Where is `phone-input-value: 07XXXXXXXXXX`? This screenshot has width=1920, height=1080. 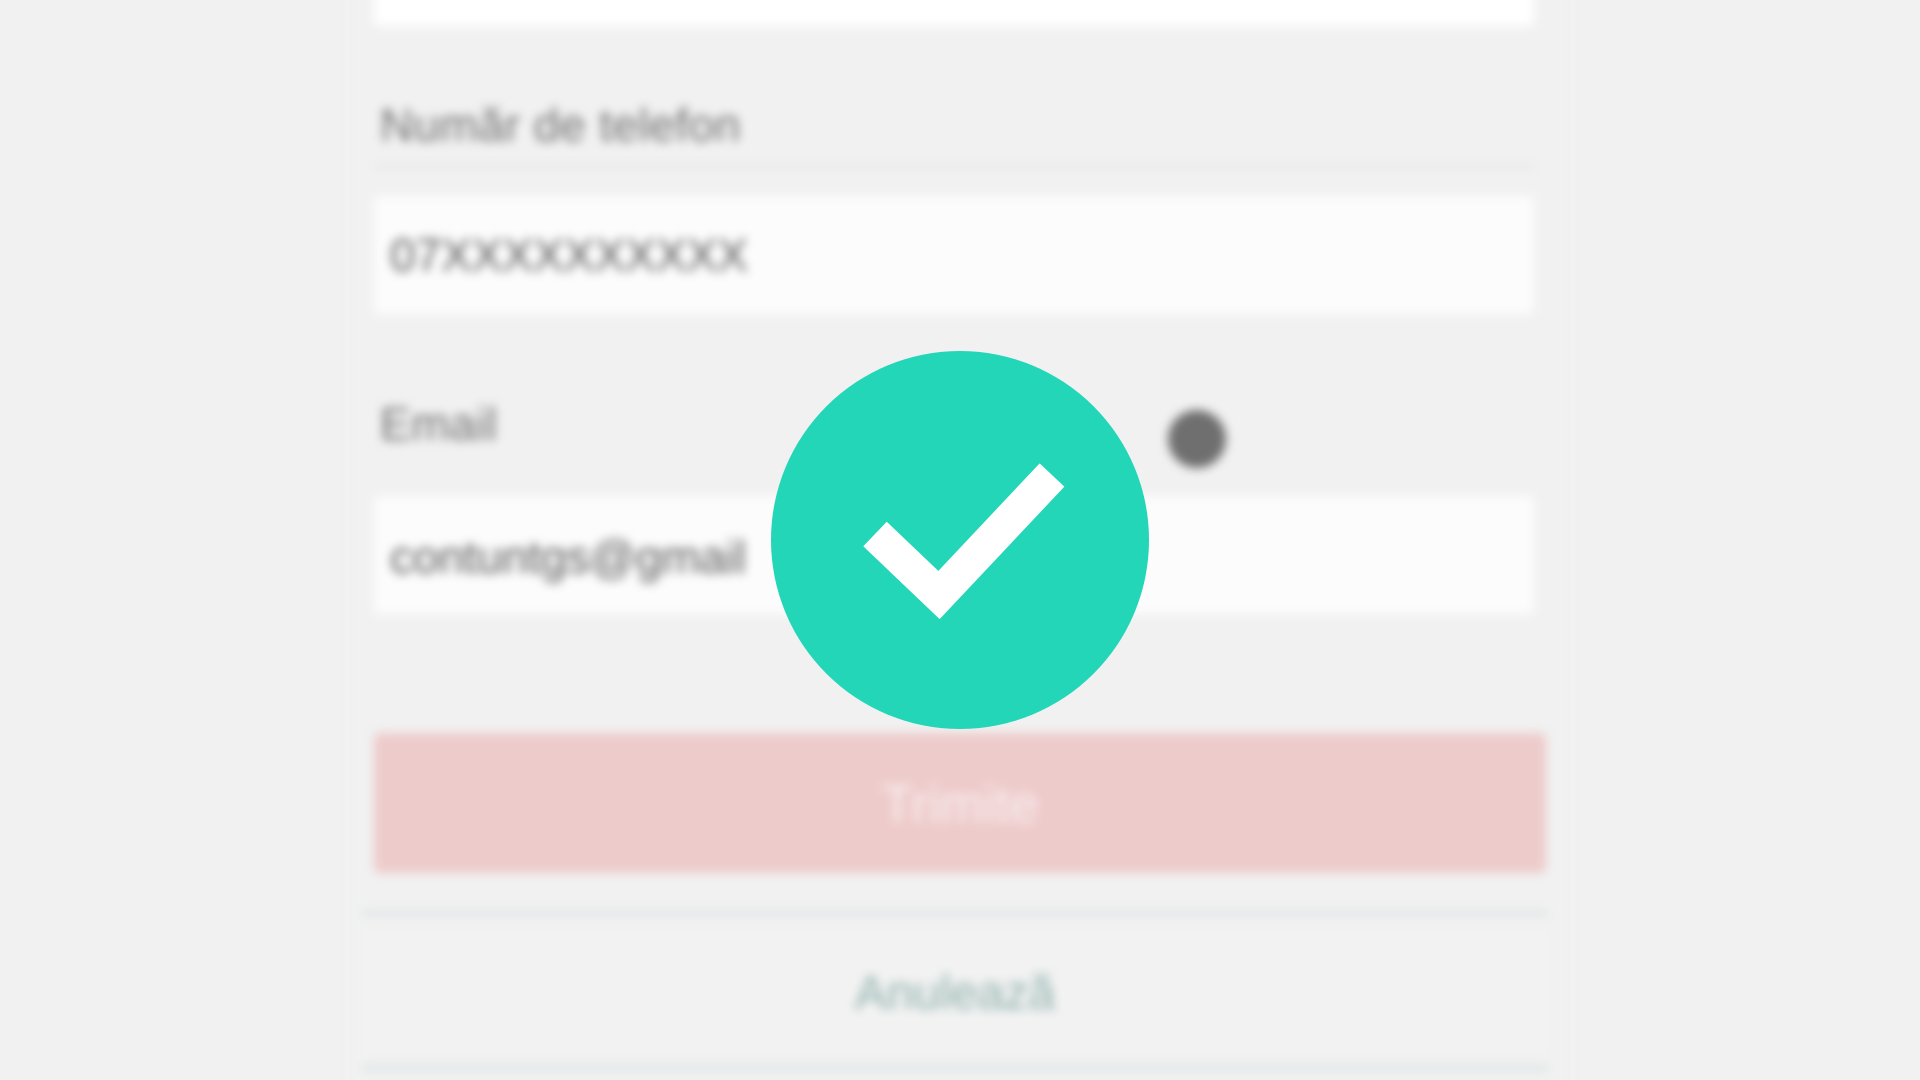 phone-input-value: 07XXXXXXXXXX is located at coordinates (569, 255).